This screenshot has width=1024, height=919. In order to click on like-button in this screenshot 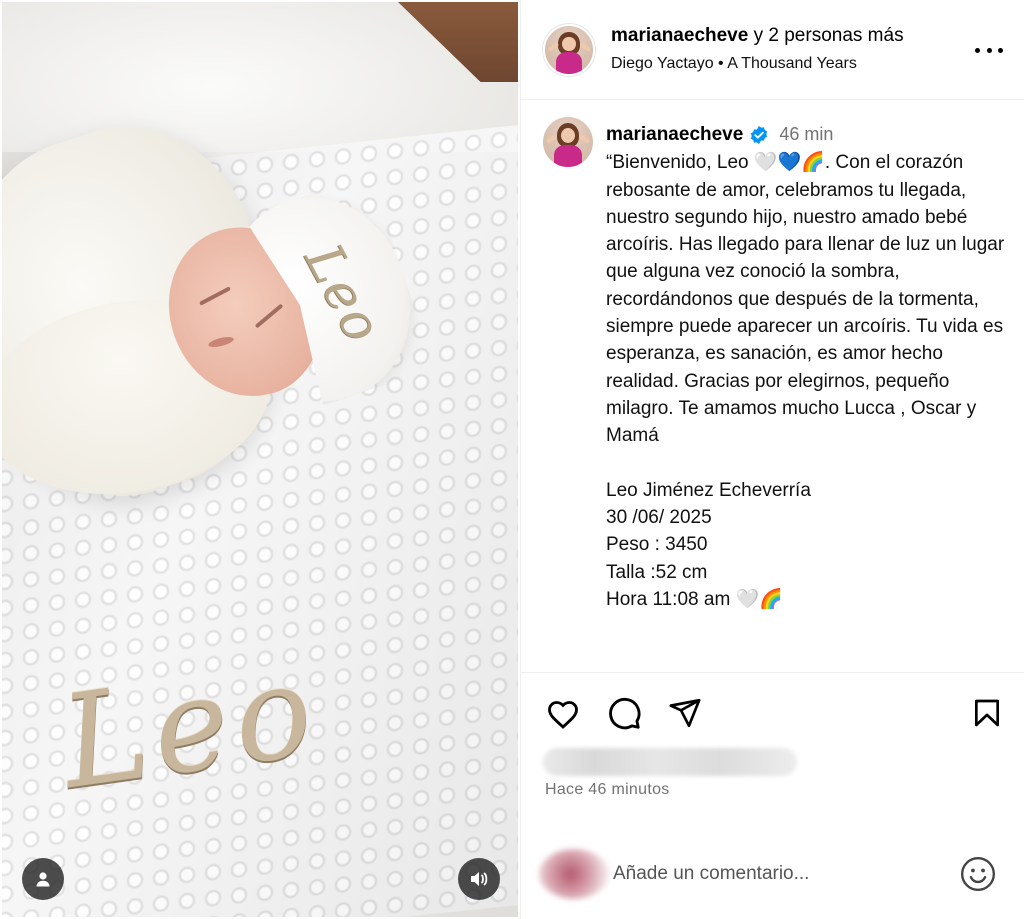, I will do `click(563, 713)`.